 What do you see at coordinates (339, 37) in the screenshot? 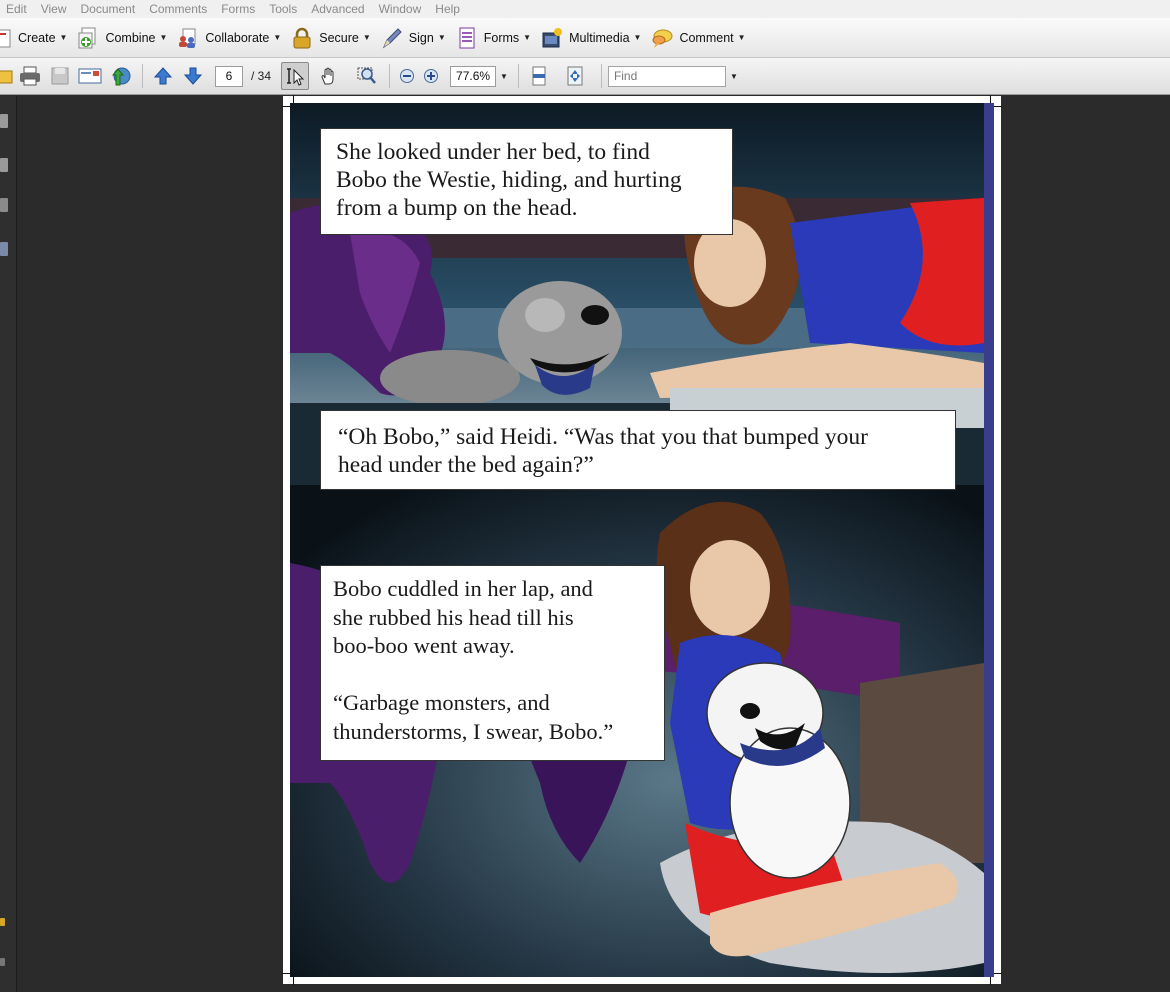
I see `secure-label: Secure` at bounding box center [339, 37].